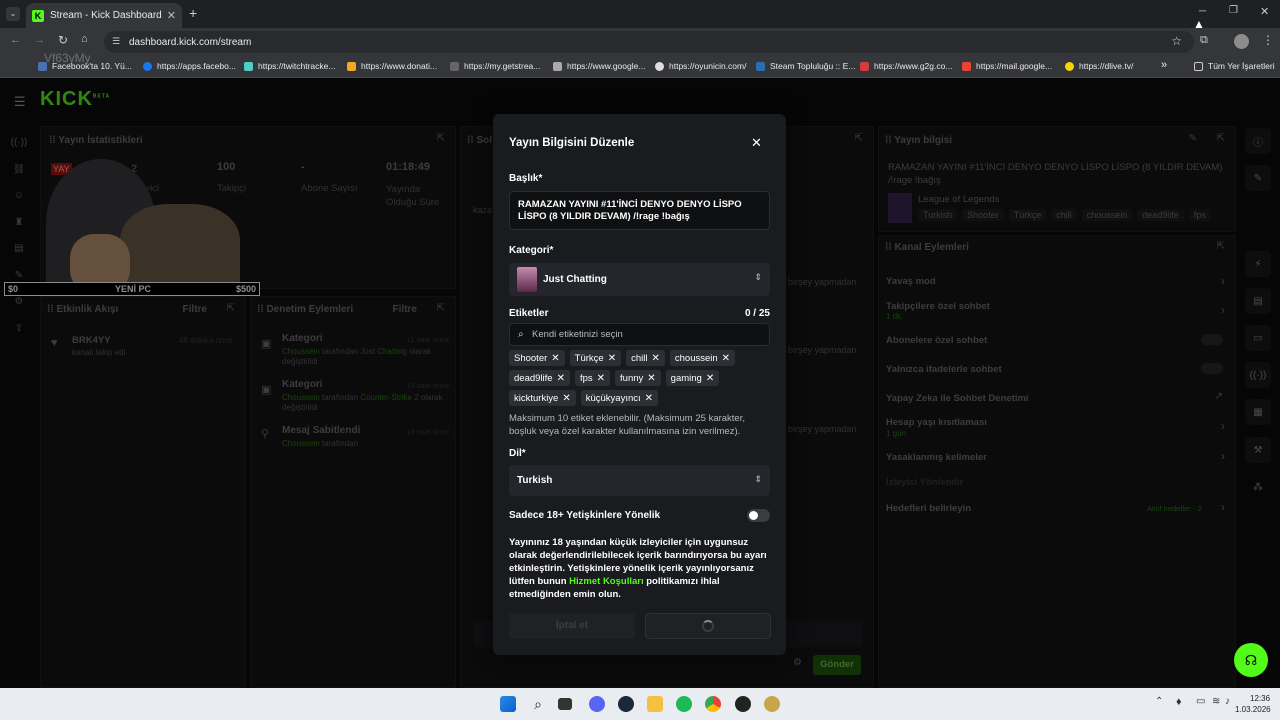  What do you see at coordinates (713, 704) in the screenshot?
I see `chrome-icon` at bounding box center [713, 704].